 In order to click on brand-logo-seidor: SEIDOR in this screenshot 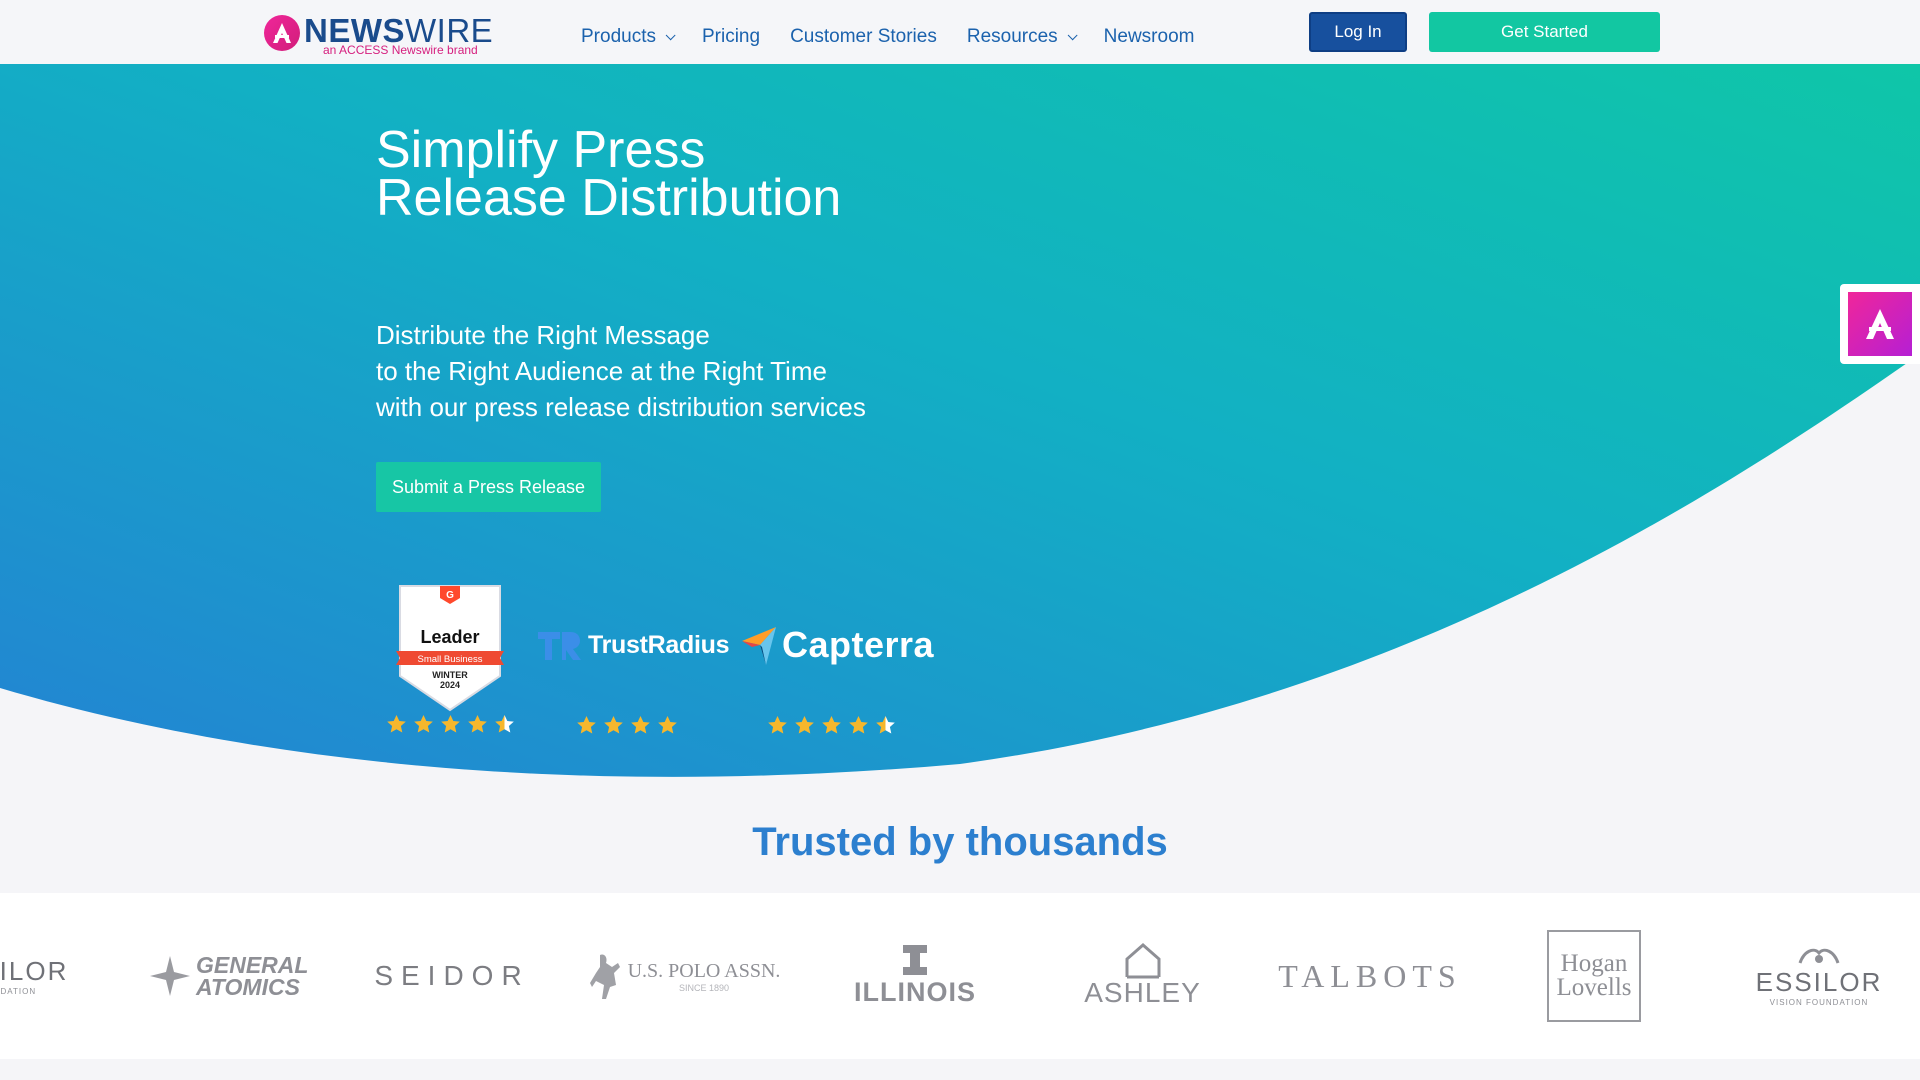, I will do `click(452, 976)`.